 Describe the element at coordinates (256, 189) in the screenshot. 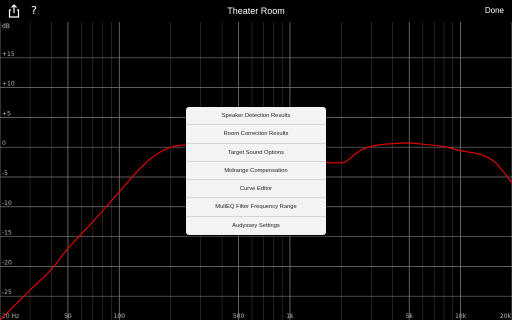

I see `menu-item-curve-editor: Curve Editor` at that location.